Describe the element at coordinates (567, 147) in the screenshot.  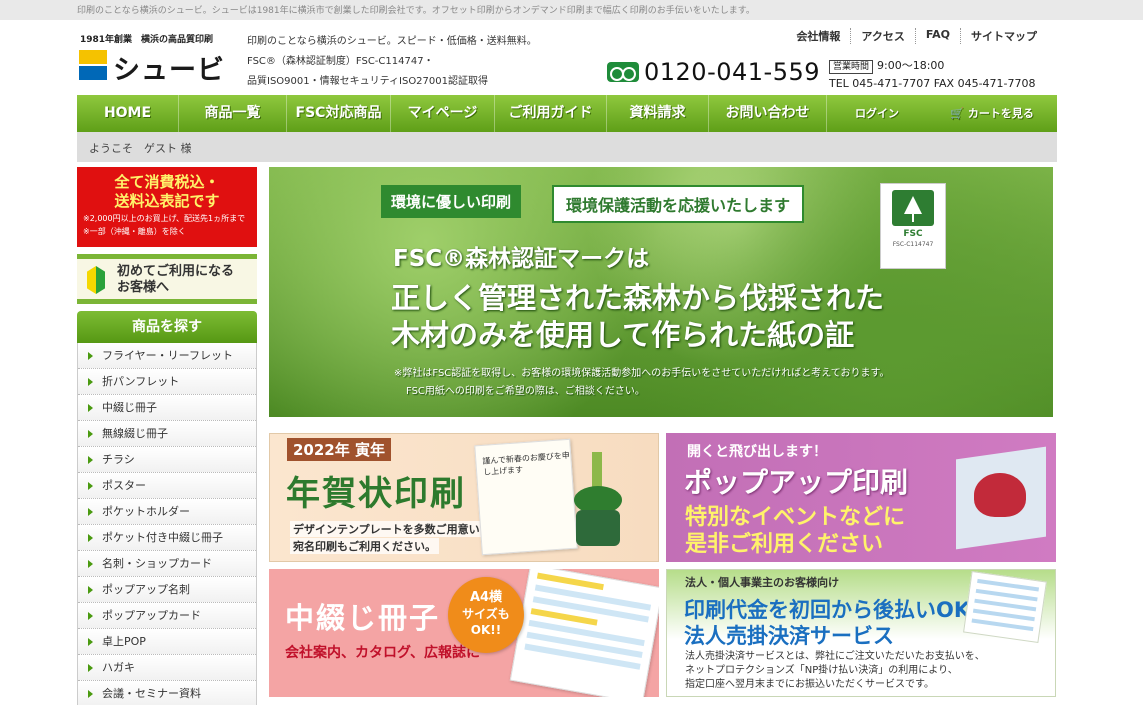
I see `welcome-bar: ようこそ ゲスト 様` at that location.